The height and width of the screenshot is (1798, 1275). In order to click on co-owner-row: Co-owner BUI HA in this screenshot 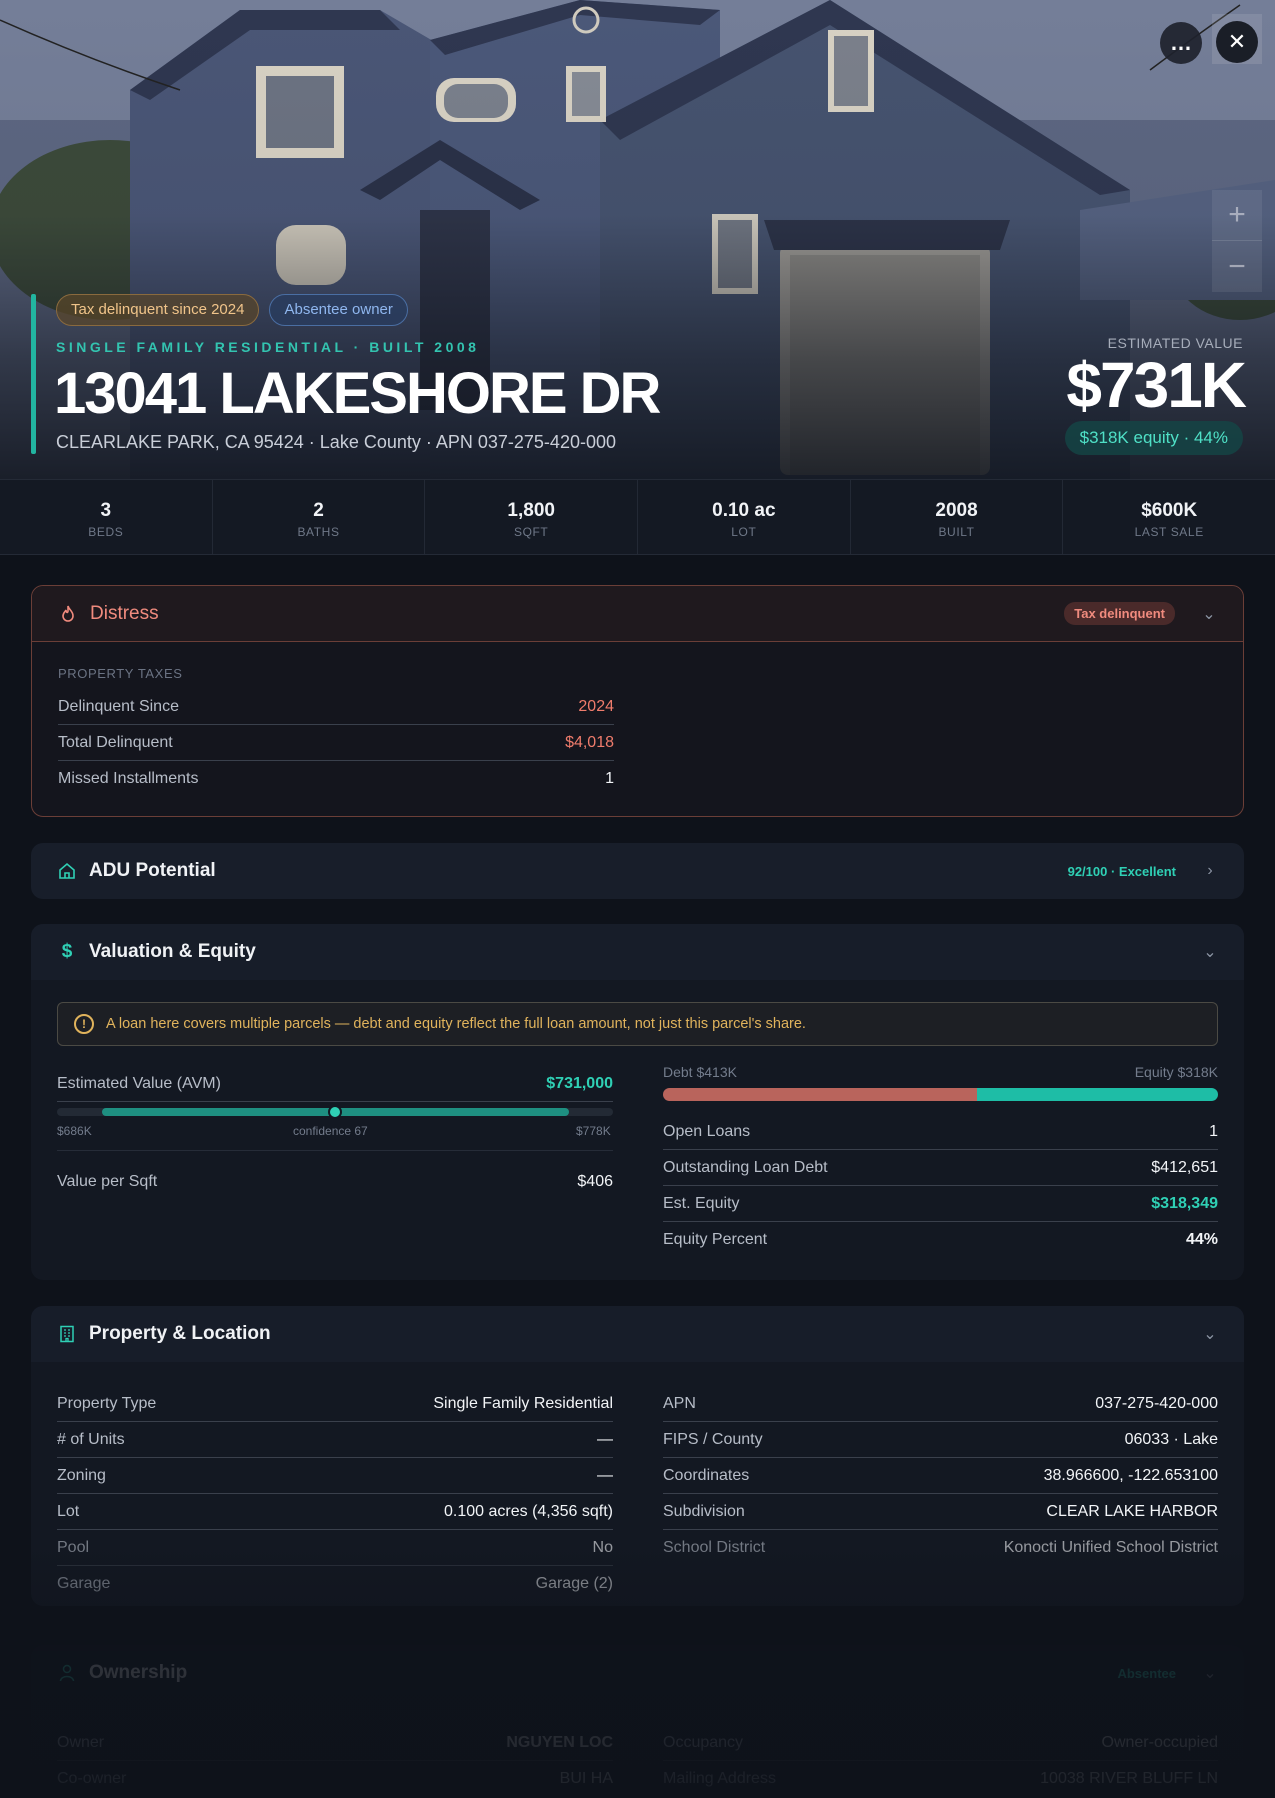, I will do `click(335, 1778)`.